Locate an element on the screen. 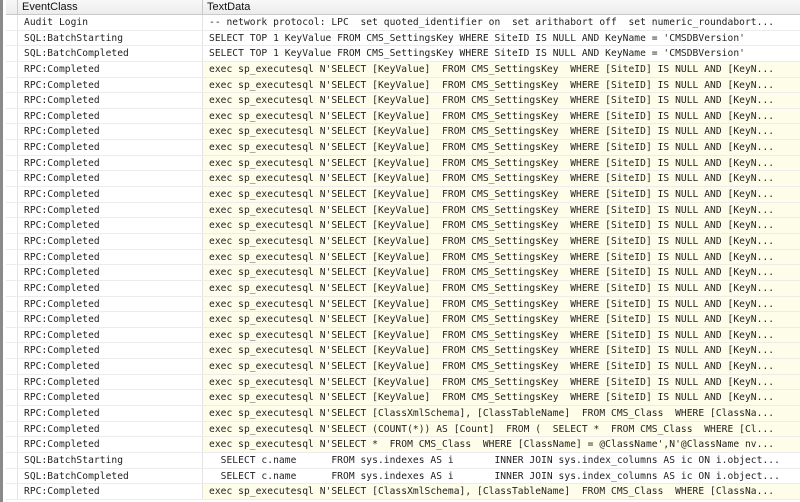  cell-eventclass: SQL:BatchStarting is located at coordinates (110, 38).